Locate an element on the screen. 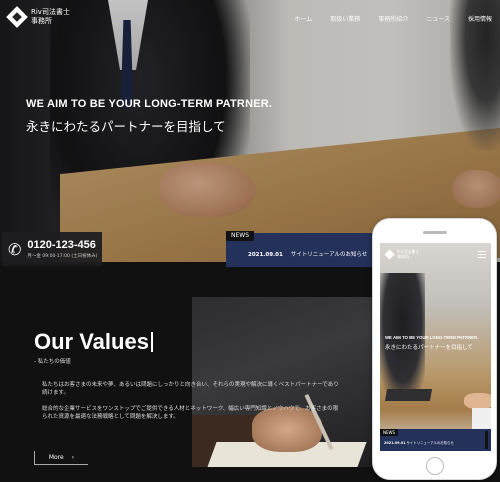  news-item: 2021.09.01 サイトリニューアルのお知らせ is located at coordinates (307, 254).